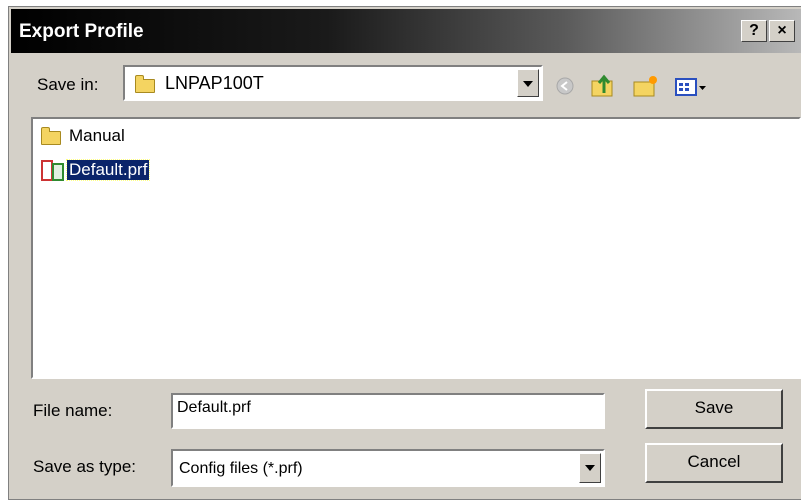  What do you see at coordinates (590, 468) in the screenshot?
I see `save-as-type-dropdown-arrow` at bounding box center [590, 468].